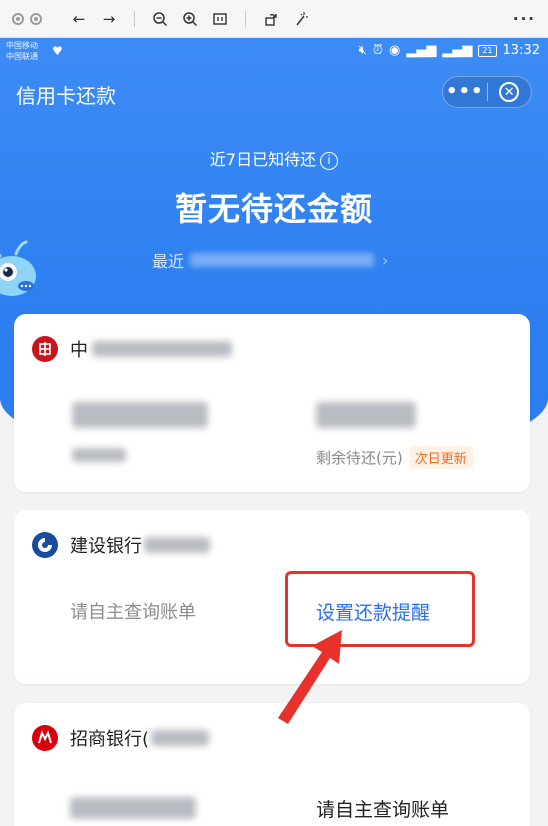  What do you see at coordinates (220, 19) in the screenshot?
I see `fit-icon` at bounding box center [220, 19].